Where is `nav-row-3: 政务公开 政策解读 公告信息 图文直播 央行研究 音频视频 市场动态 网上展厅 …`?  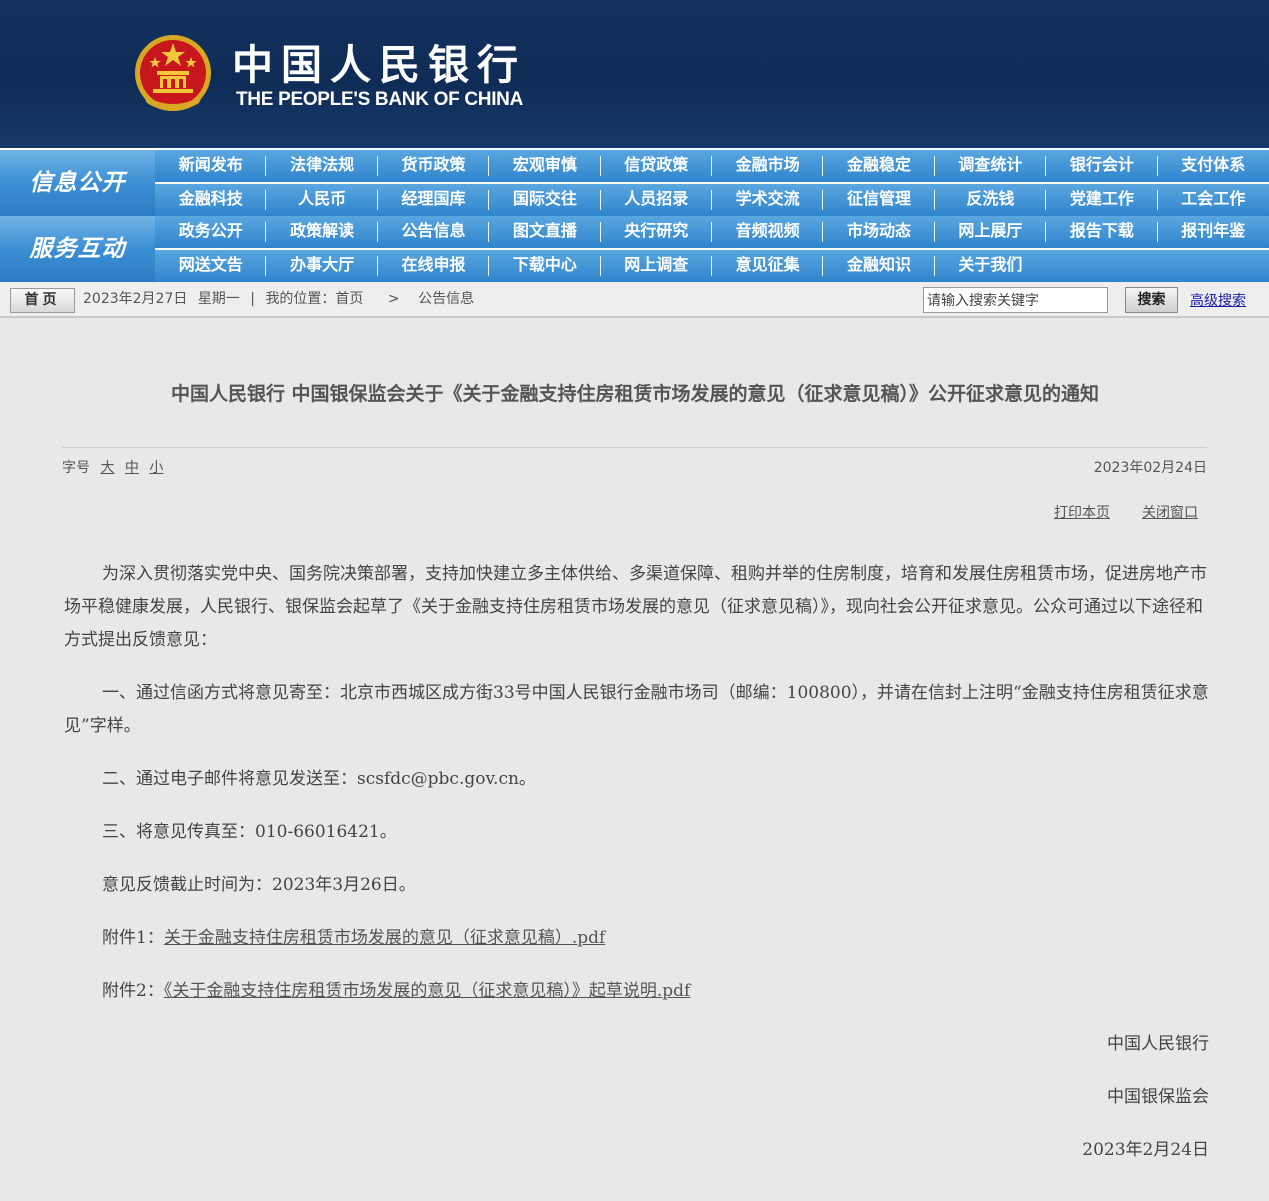
nav-row-3: 政务公开 政策解读 公告信息 图文直播 央行研究 音频视频 市场动态 网上展厅 … is located at coordinates (712, 232).